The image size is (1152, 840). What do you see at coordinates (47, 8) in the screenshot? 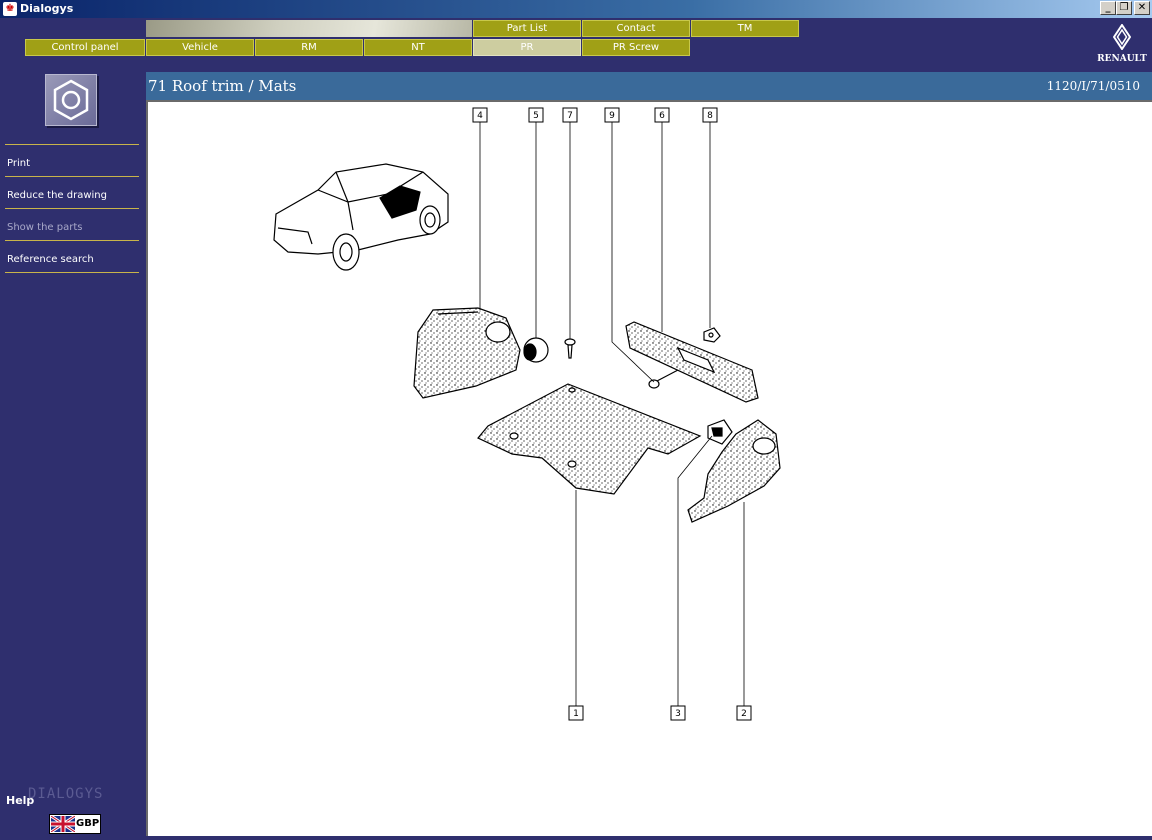
I see `window-title: Dialogys` at bounding box center [47, 8].